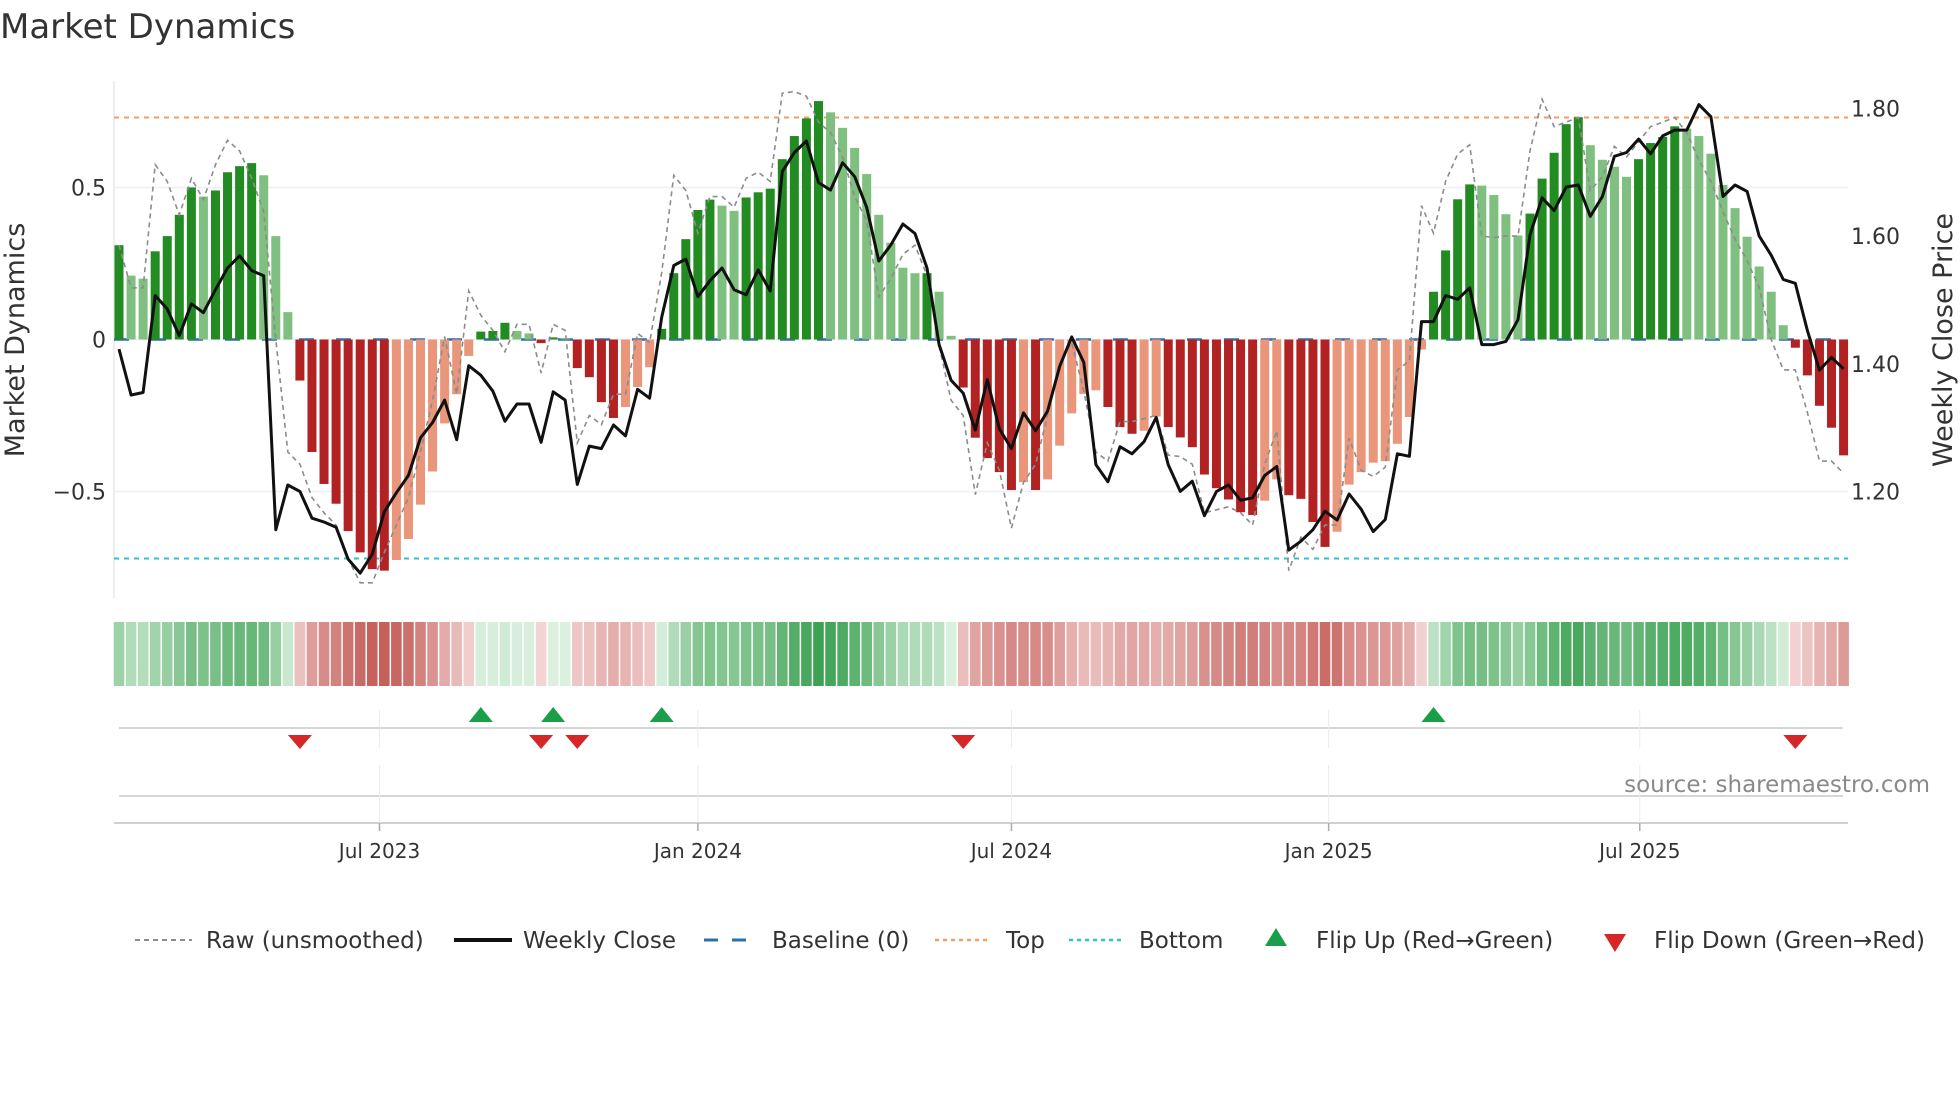 The image size is (1960, 1102). What do you see at coordinates (1010, 851) in the screenshot?
I see `x-tick-label: Jul 2024` at bounding box center [1010, 851].